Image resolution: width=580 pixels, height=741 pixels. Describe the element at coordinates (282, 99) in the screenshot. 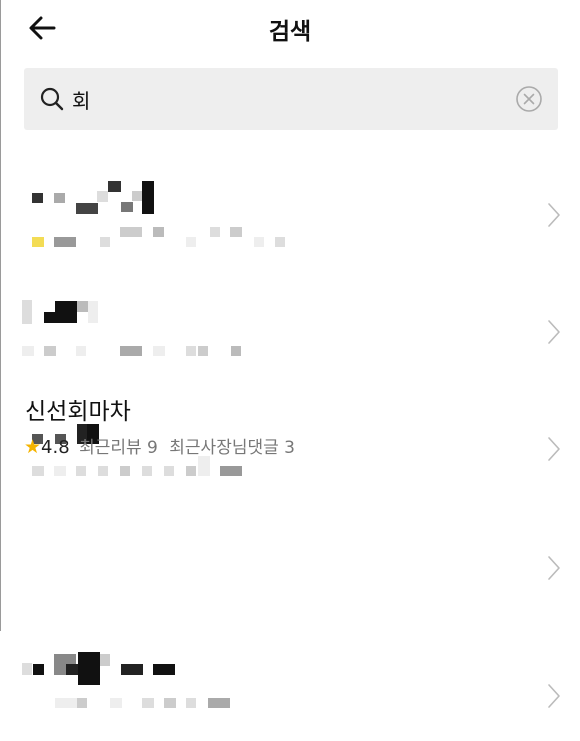

I see `search-input` at that location.